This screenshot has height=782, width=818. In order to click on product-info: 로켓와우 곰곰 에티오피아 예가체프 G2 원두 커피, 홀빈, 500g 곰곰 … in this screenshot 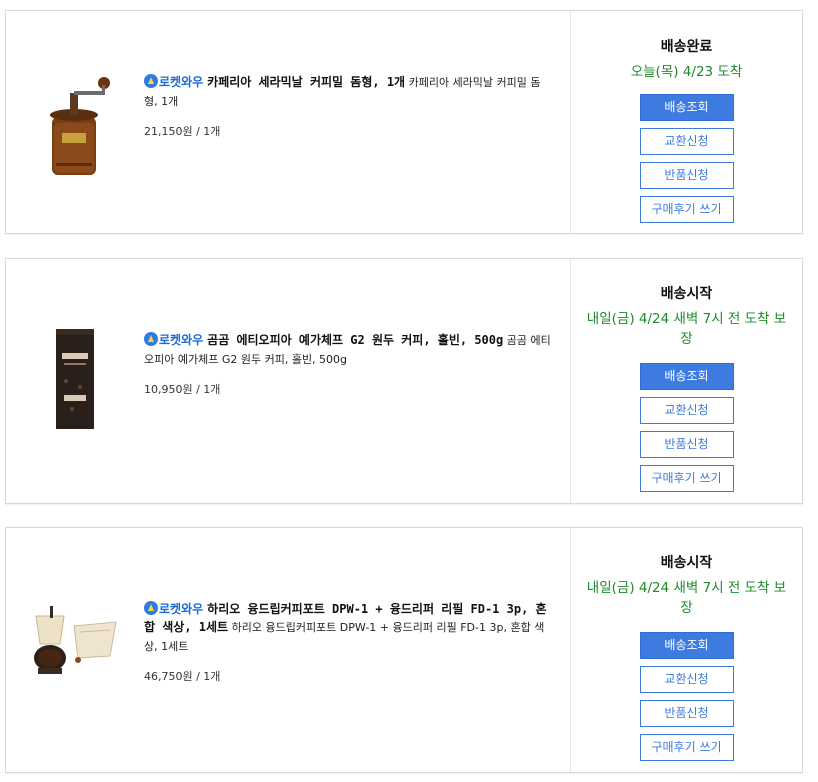, I will do `click(349, 364)`.